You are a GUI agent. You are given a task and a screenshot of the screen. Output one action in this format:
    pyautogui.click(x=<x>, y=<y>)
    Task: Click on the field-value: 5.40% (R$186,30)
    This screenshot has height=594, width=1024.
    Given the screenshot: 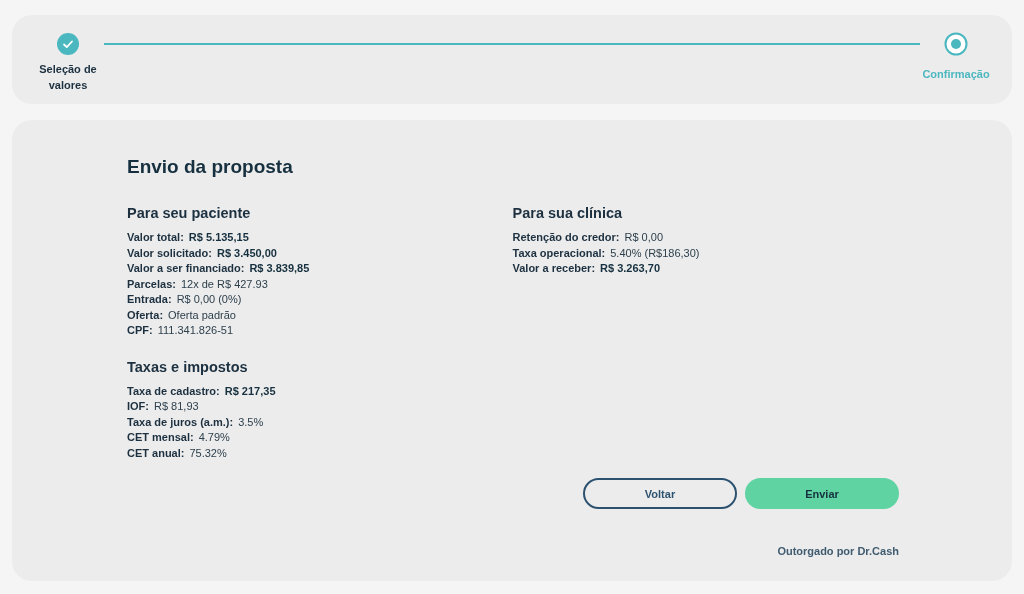 What is the action you would take?
    pyautogui.click(x=655, y=253)
    